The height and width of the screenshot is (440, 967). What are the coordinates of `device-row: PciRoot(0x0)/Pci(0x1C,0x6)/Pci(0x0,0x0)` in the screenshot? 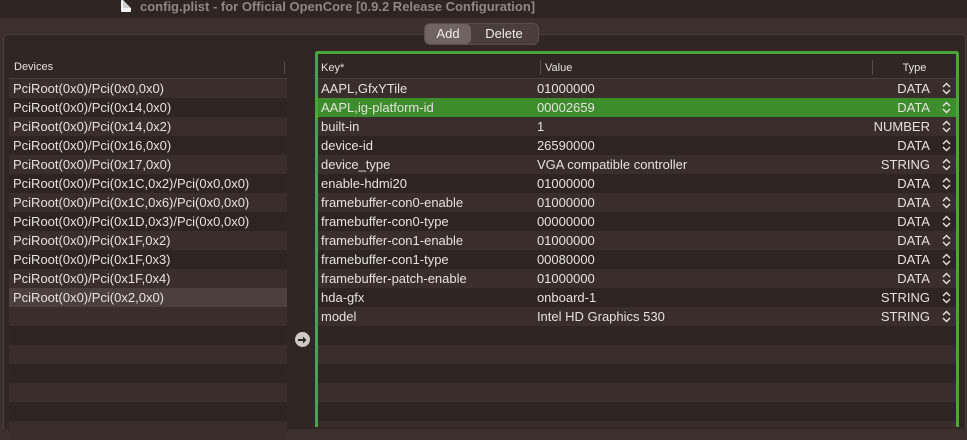 It's located at (148, 202).